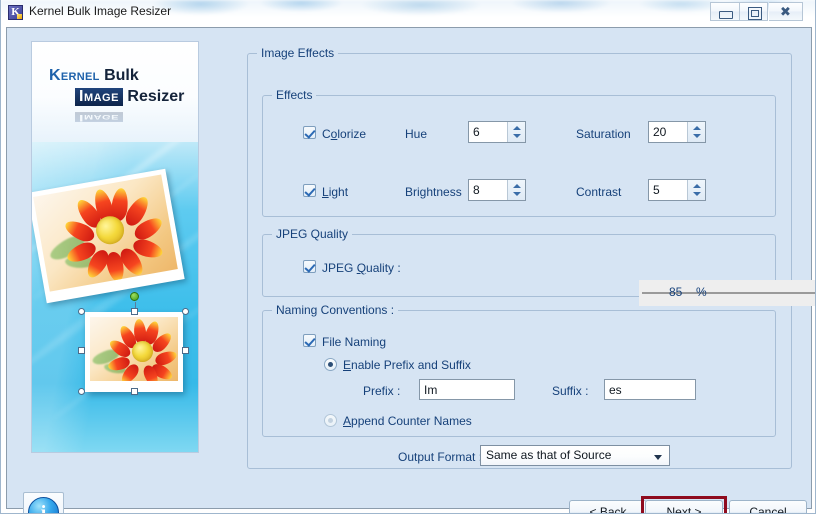 The height and width of the screenshot is (514, 816). What do you see at coordinates (309, 132) in the screenshot?
I see `colorize-checkbox` at bounding box center [309, 132].